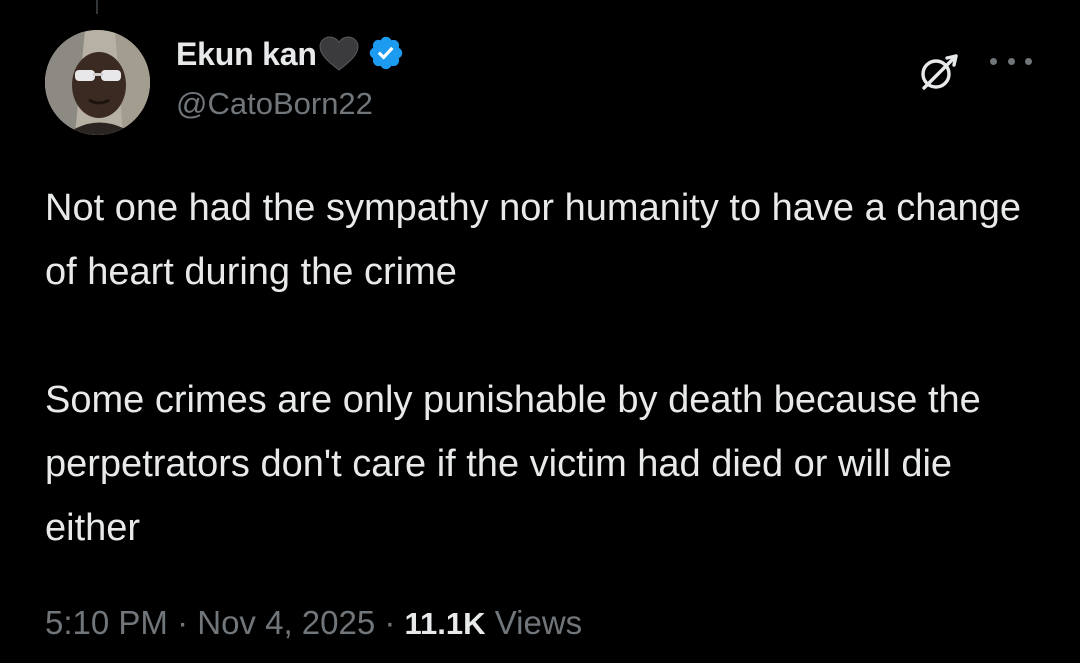 The image size is (1080, 663). What do you see at coordinates (106, 622) in the screenshot?
I see `tweet-time: 5:10 PM` at bounding box center [106, 622].